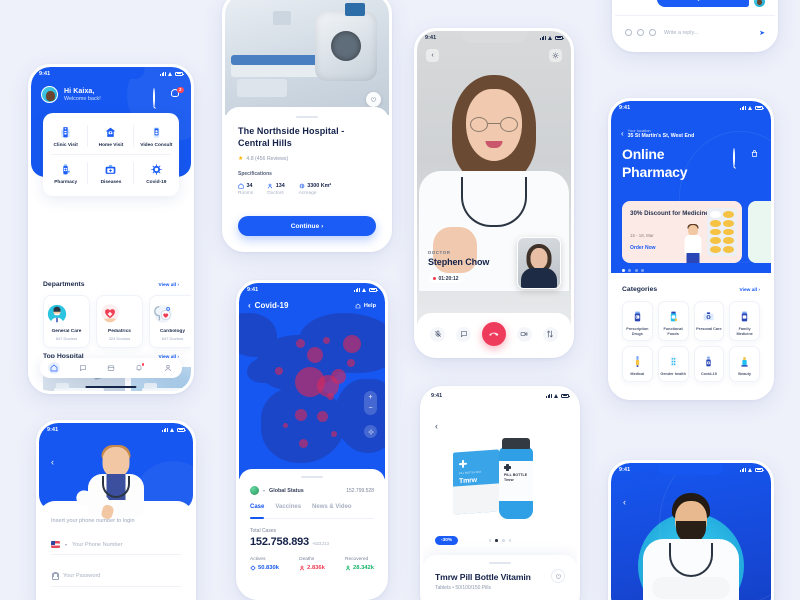 Image resolution: width=800 pixels, height=600 pixels. What do you see at coordinates (65, 169) in the screenshot?
I see `medicine-bottle-icon` at bounding box center [65, 169].